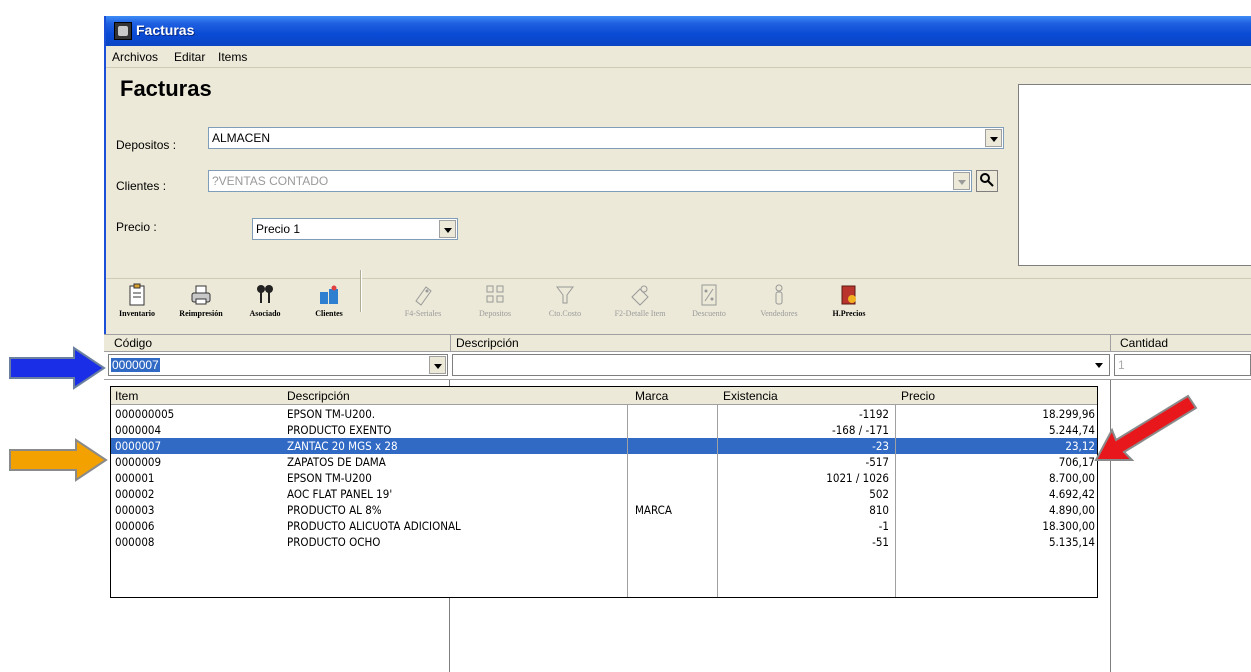  I want to click on reimpresion-label: Reimpresión, so click(201, 313).